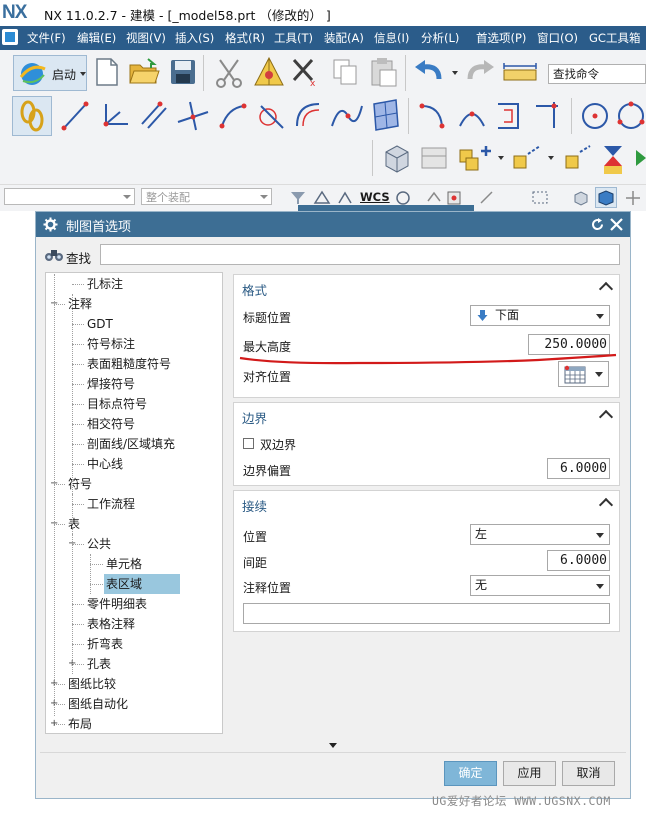 The height and width of the screenshot is (813, 646). I want to click on wcs-label: WCS, so click(375, 197).